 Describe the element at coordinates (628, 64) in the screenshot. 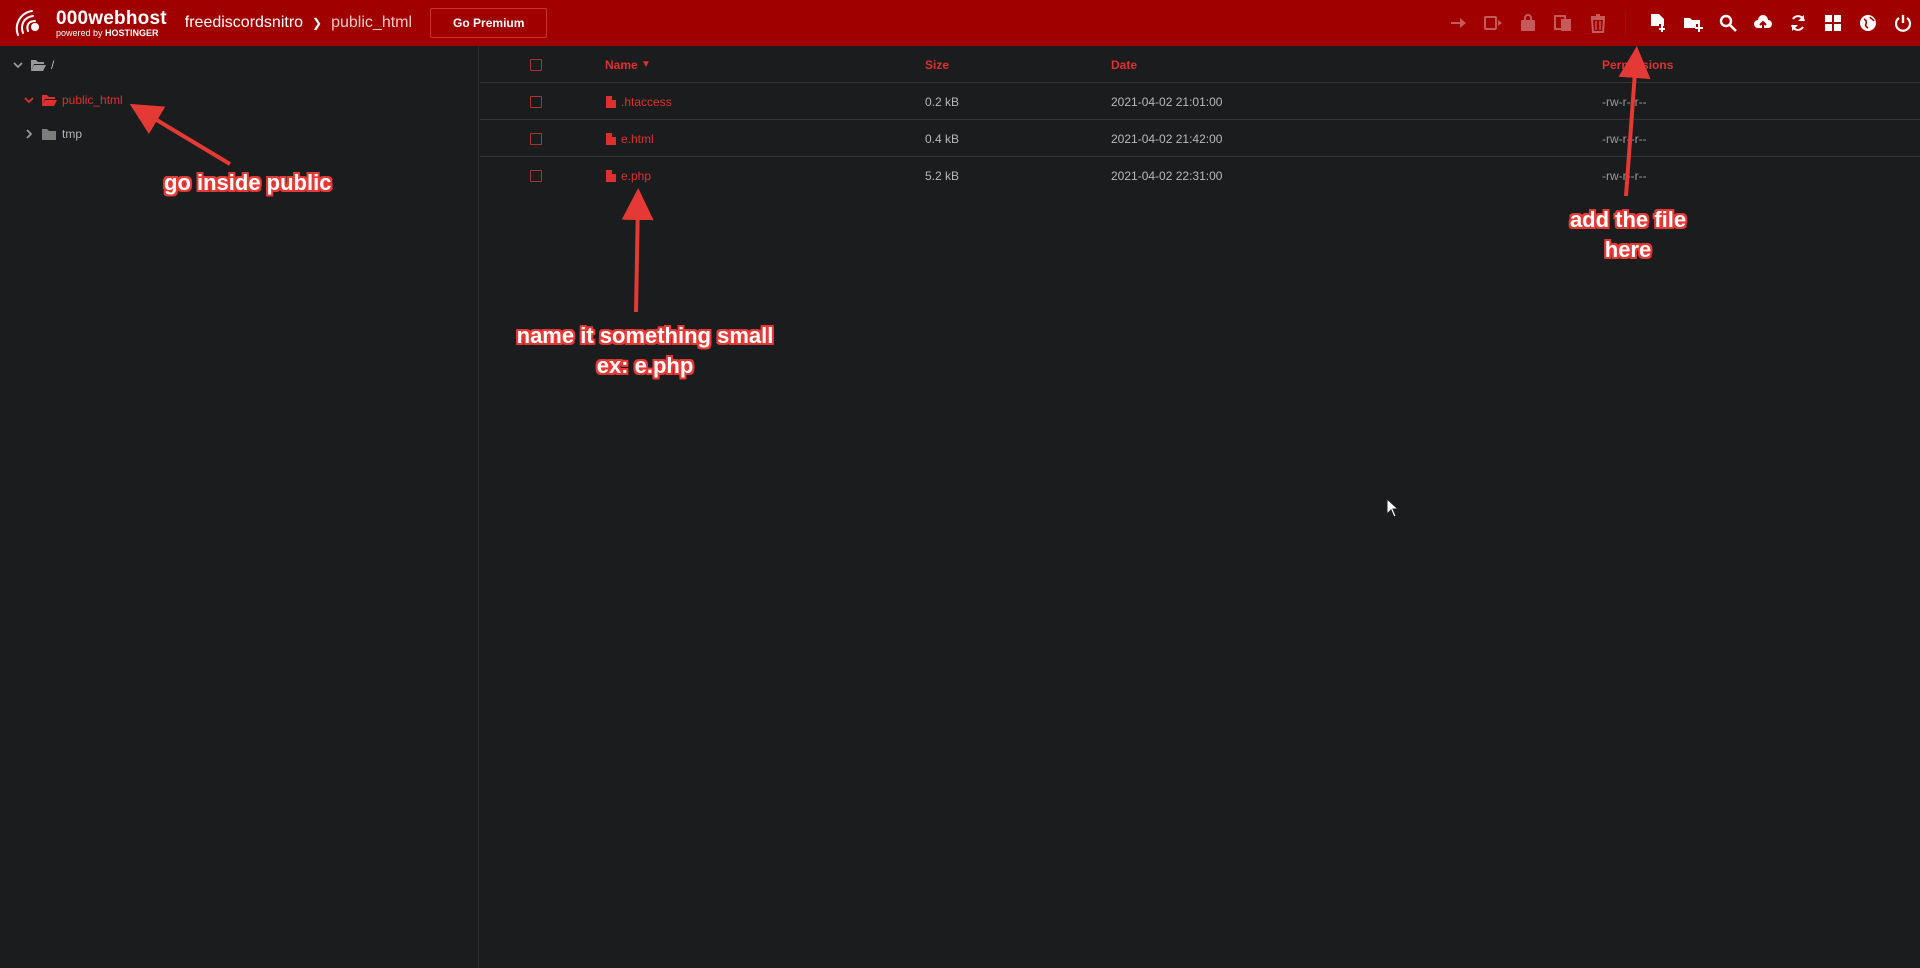

I see `column-name: Name ▼` at that location.